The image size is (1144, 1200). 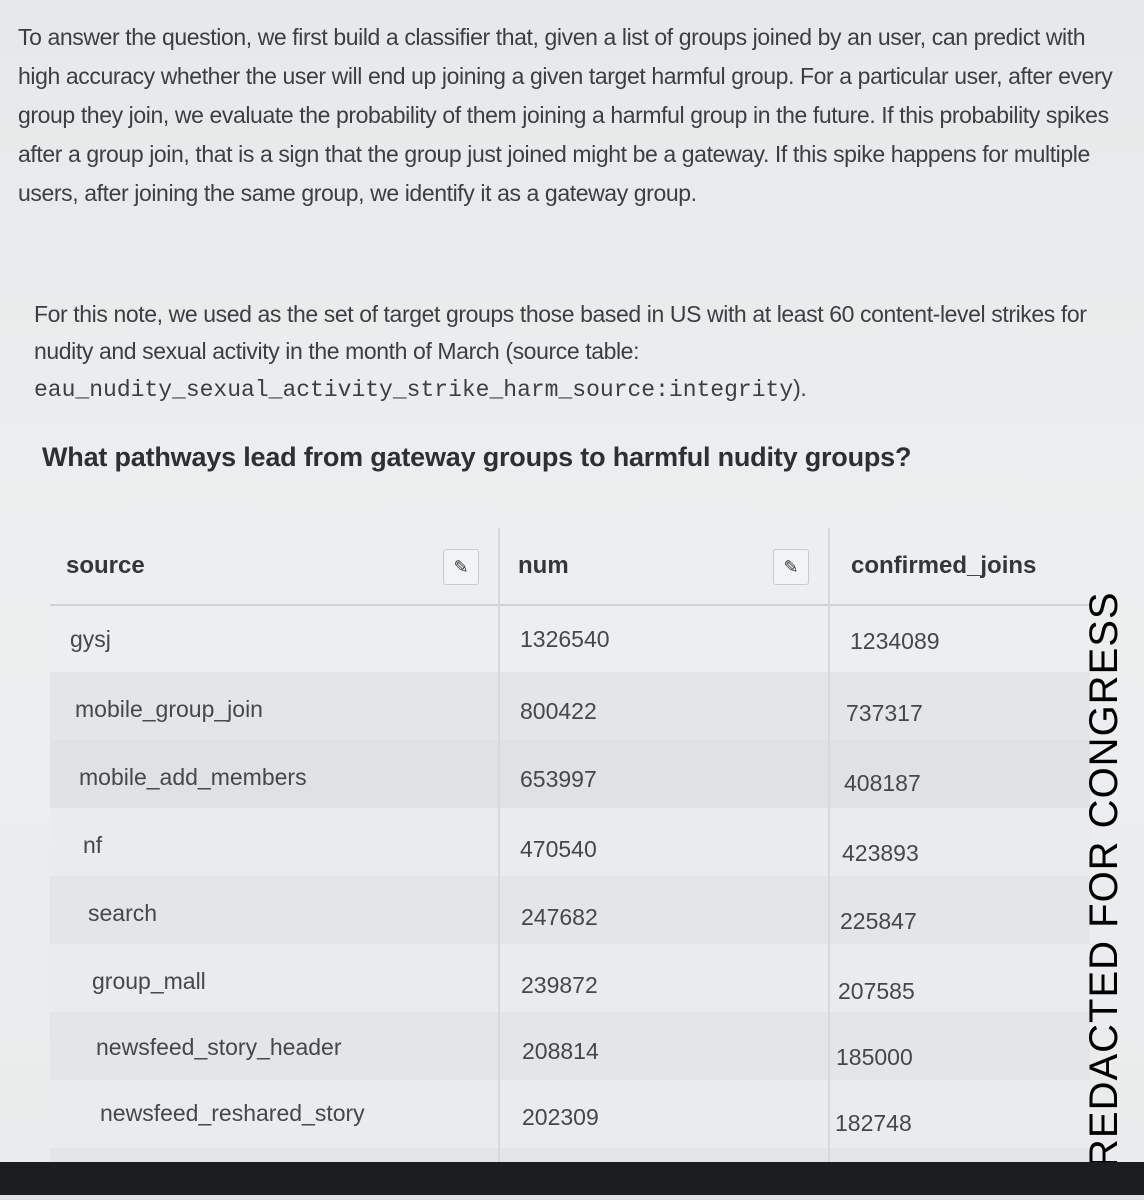 I want to click on cell-num: 800422, so click(x=558, y=711).